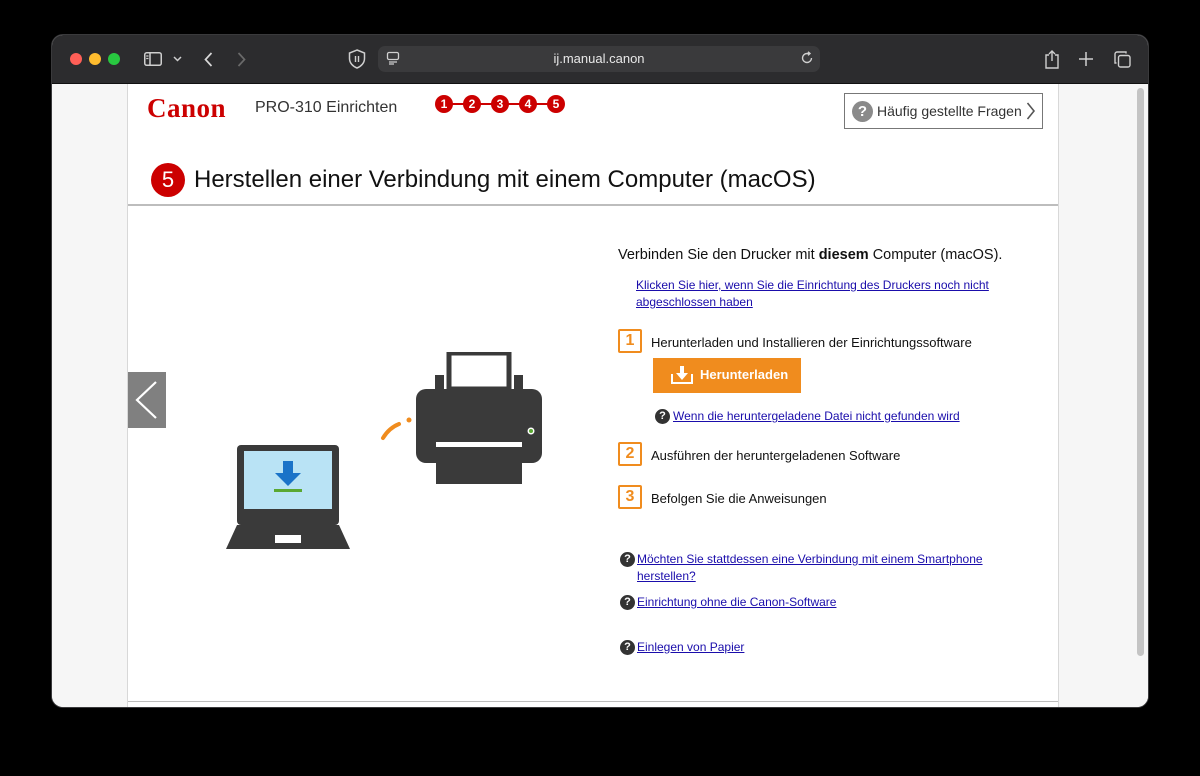 This screenshot has width=1200, height=776. What do you see at coordinates (168, 180) in the screenshot?
I see `page-step-number: 5` at bounding box center [168, 180].